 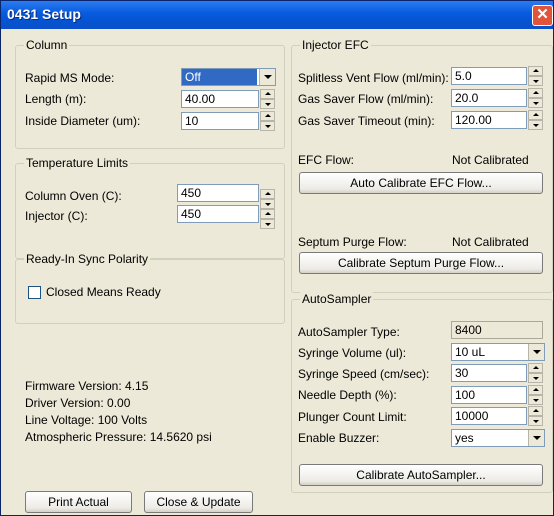 What do you see at coordinates (77, 163) in the screenshot?
I see `temperature-limits-legend: Temperature Limits` at bounding box center [77, 163].